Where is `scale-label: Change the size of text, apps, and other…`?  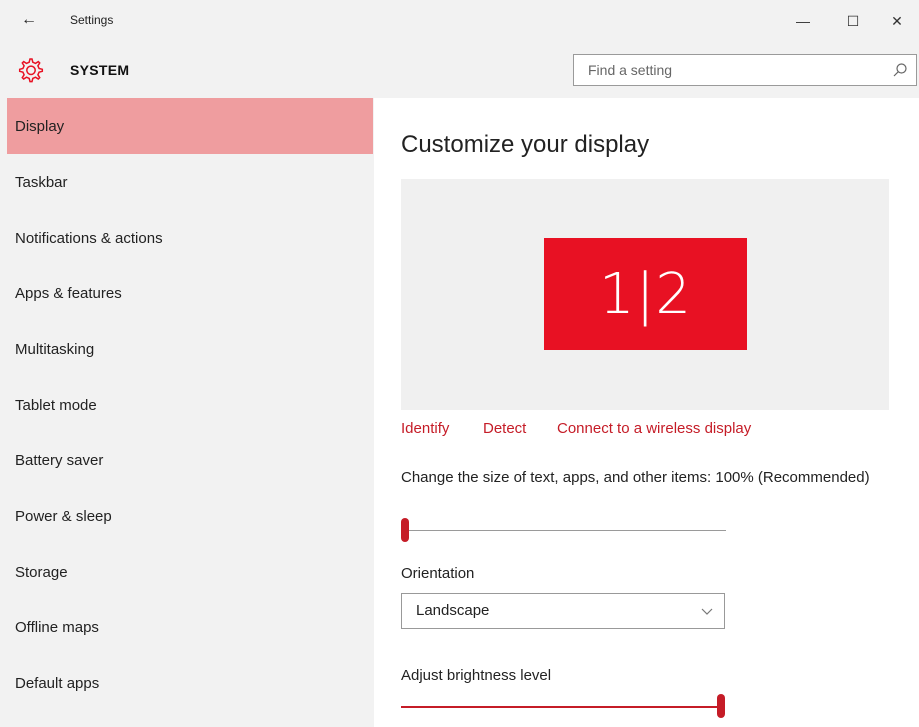
scale-label: Change the size of text, apps, and other… is located at coordinates (635, 477).